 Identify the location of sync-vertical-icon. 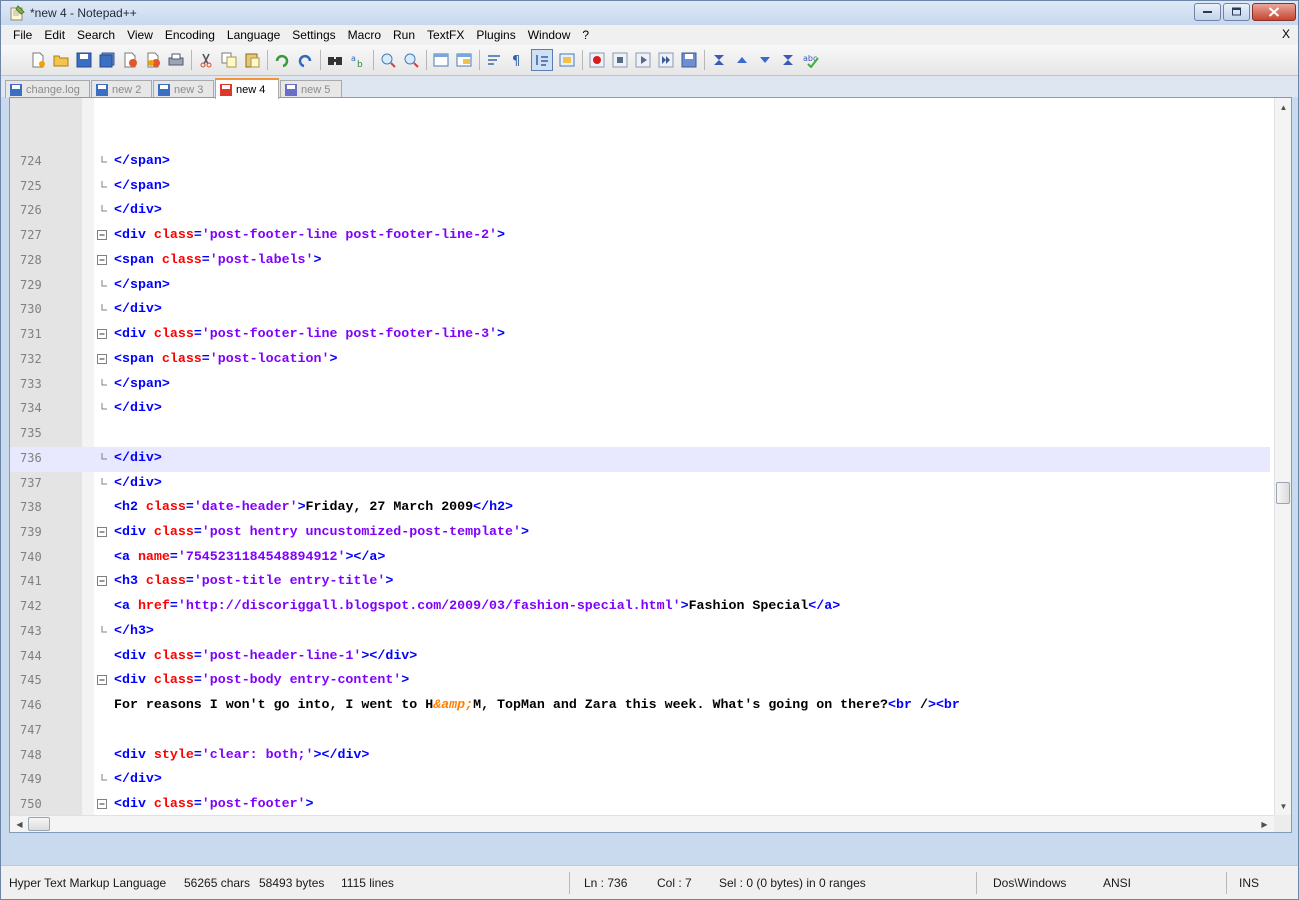
(441, 60).